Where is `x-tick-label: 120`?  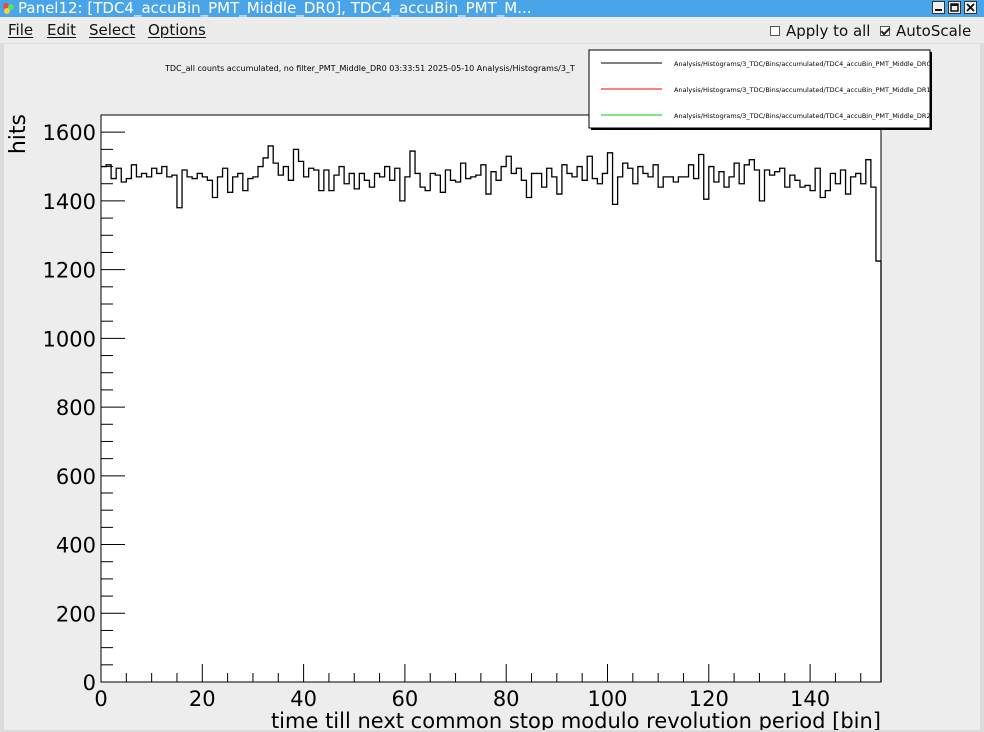
x-tick-label: 120 is located at coordinates (709, 699).